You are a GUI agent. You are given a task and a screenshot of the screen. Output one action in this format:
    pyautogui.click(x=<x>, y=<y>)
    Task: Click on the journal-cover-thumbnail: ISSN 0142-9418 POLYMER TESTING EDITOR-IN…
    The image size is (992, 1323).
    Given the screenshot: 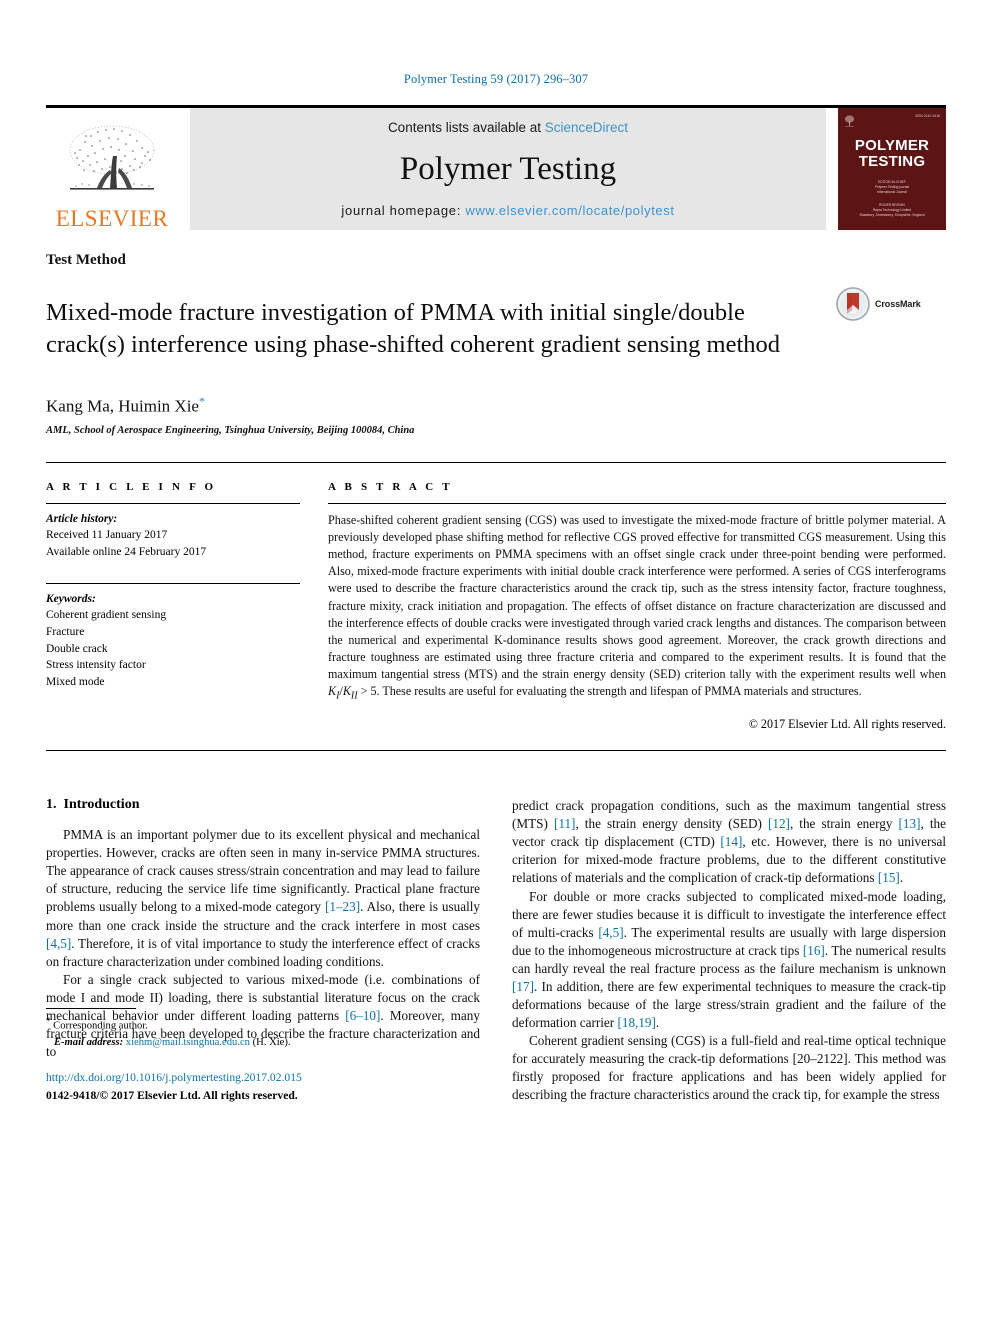 What is the action you would take?
    pyautogui.click(x=892, y=169)
    